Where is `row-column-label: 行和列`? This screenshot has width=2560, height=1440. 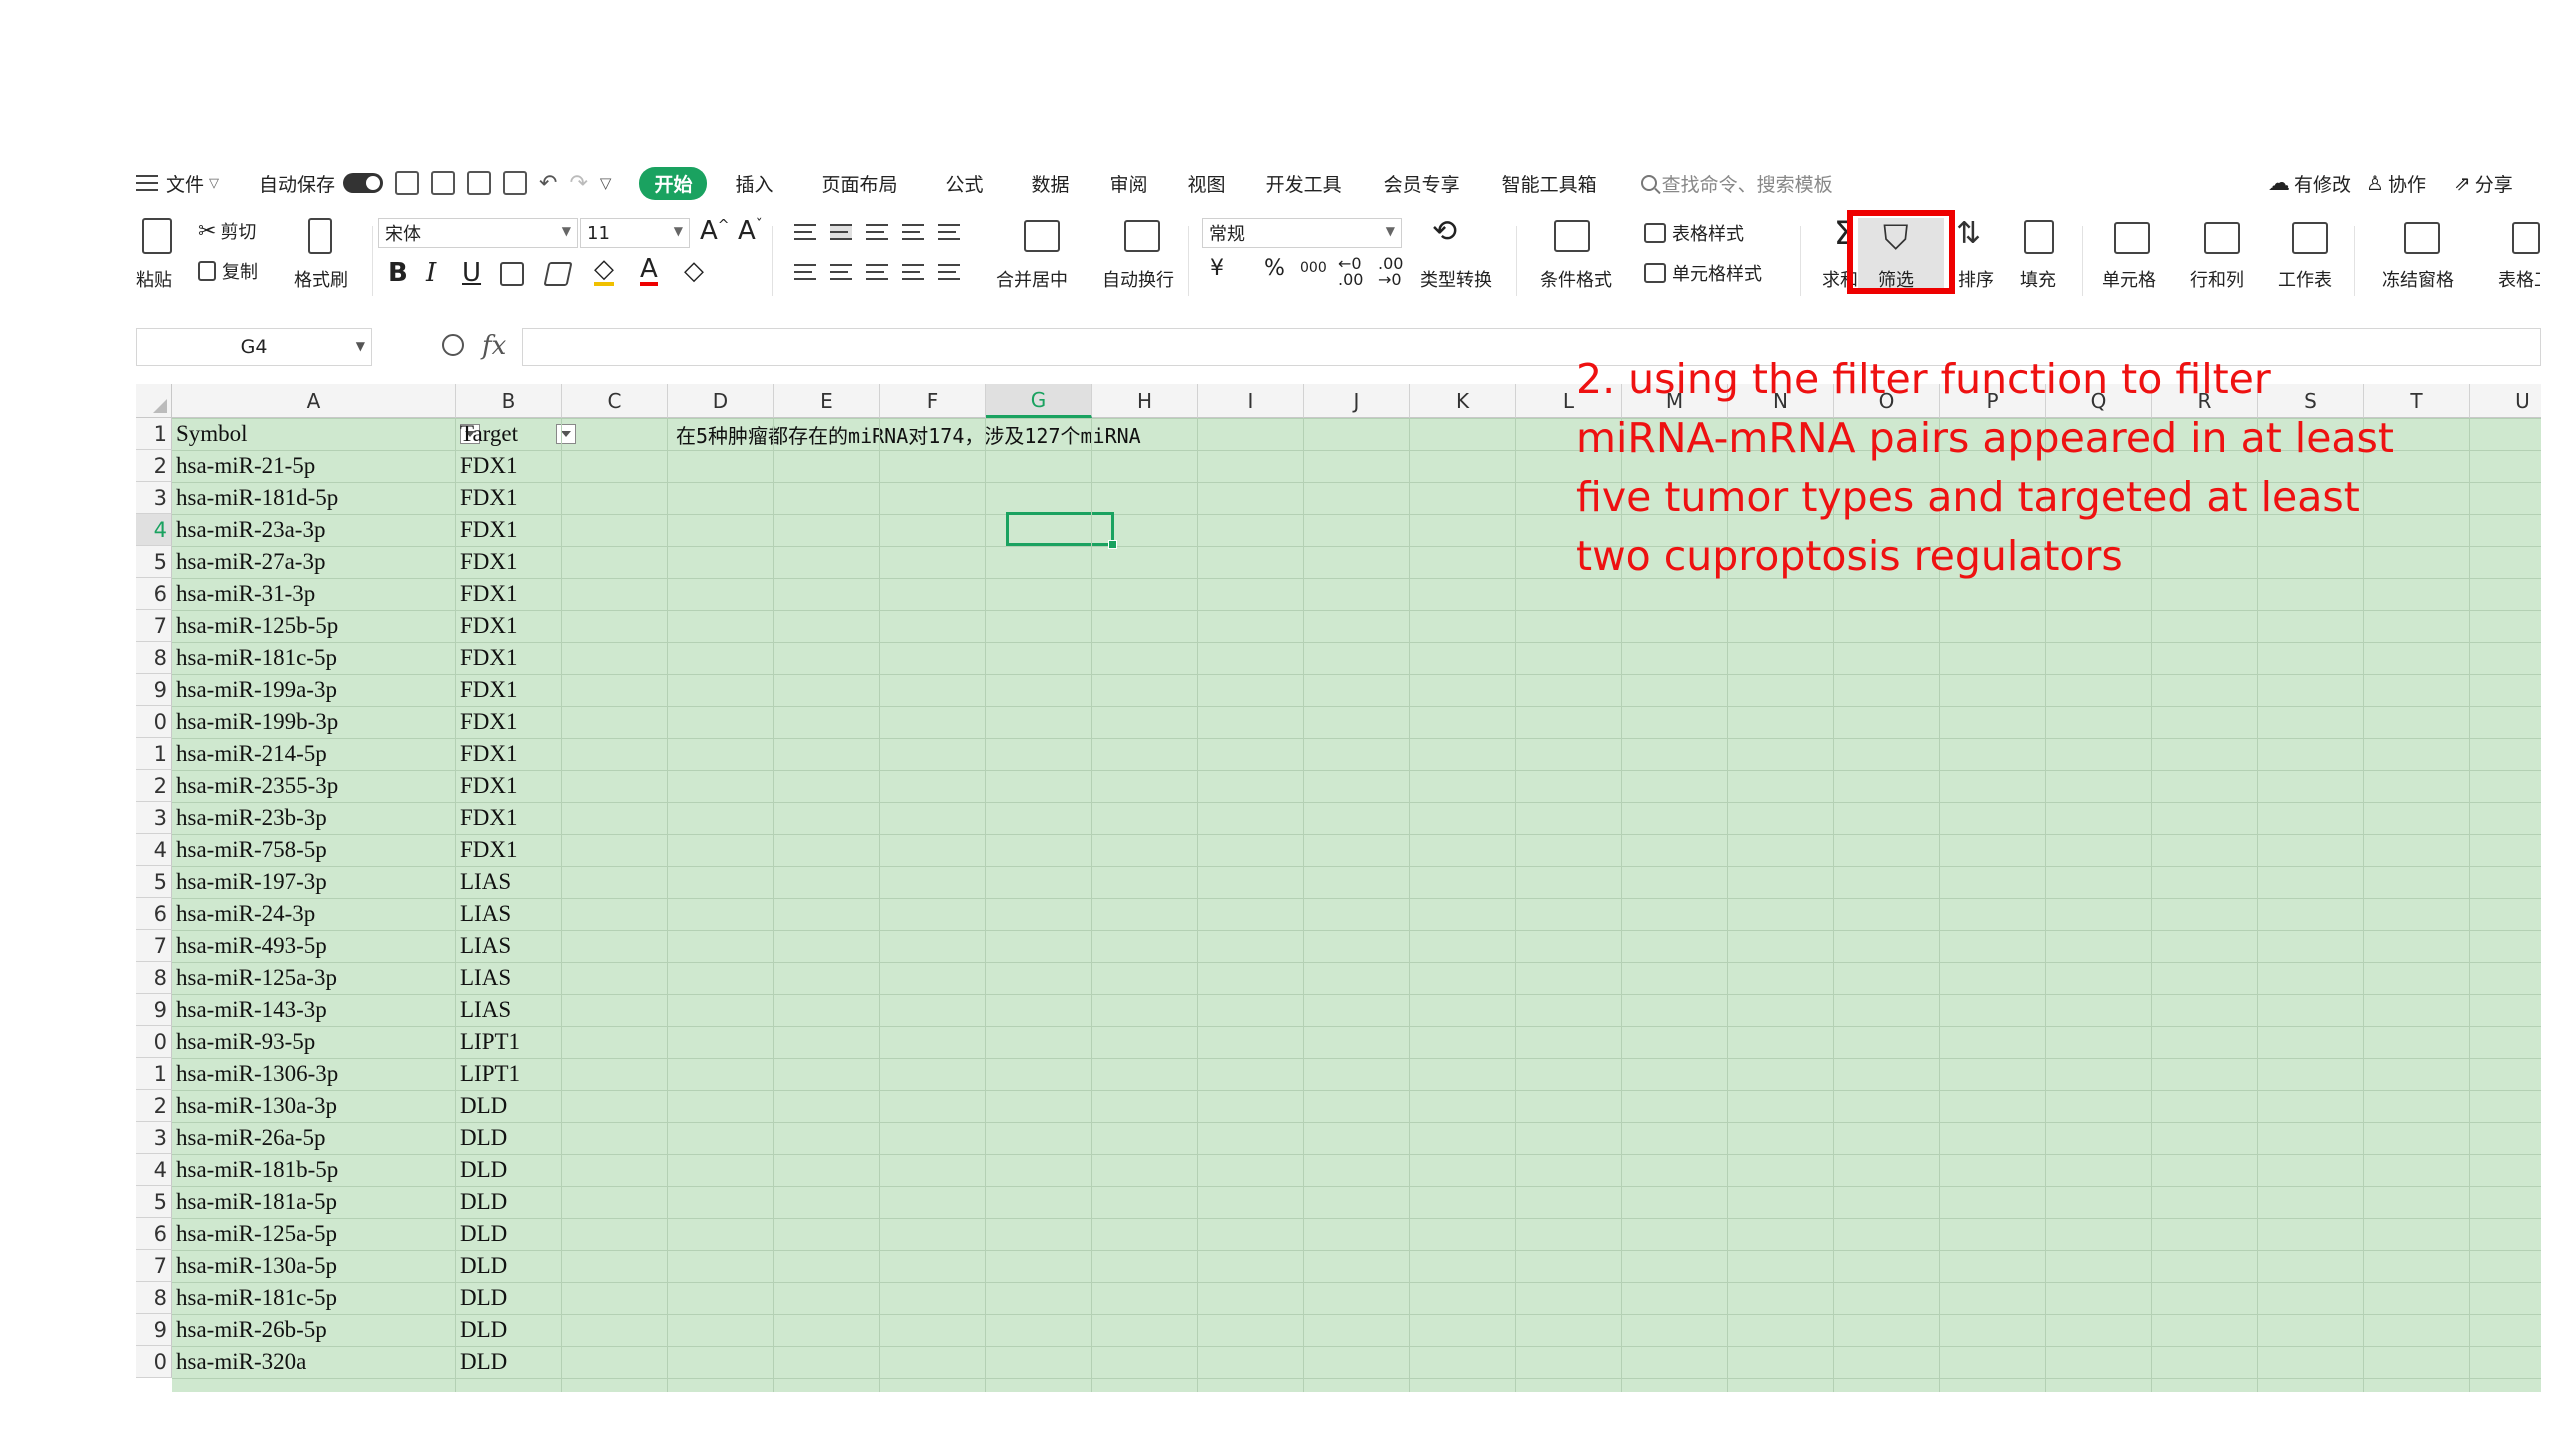 row-column-label: 行和列 is located at coordinates (2217, 279).